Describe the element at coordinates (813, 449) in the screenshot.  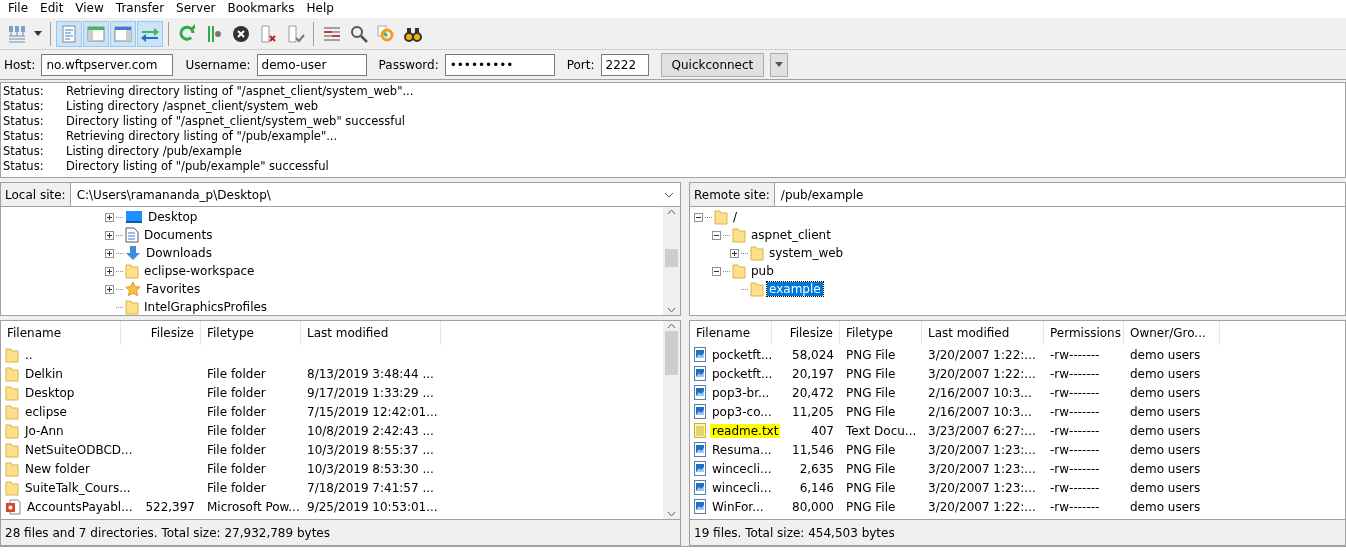
I see `table-cell-text: 11,546` at that location.